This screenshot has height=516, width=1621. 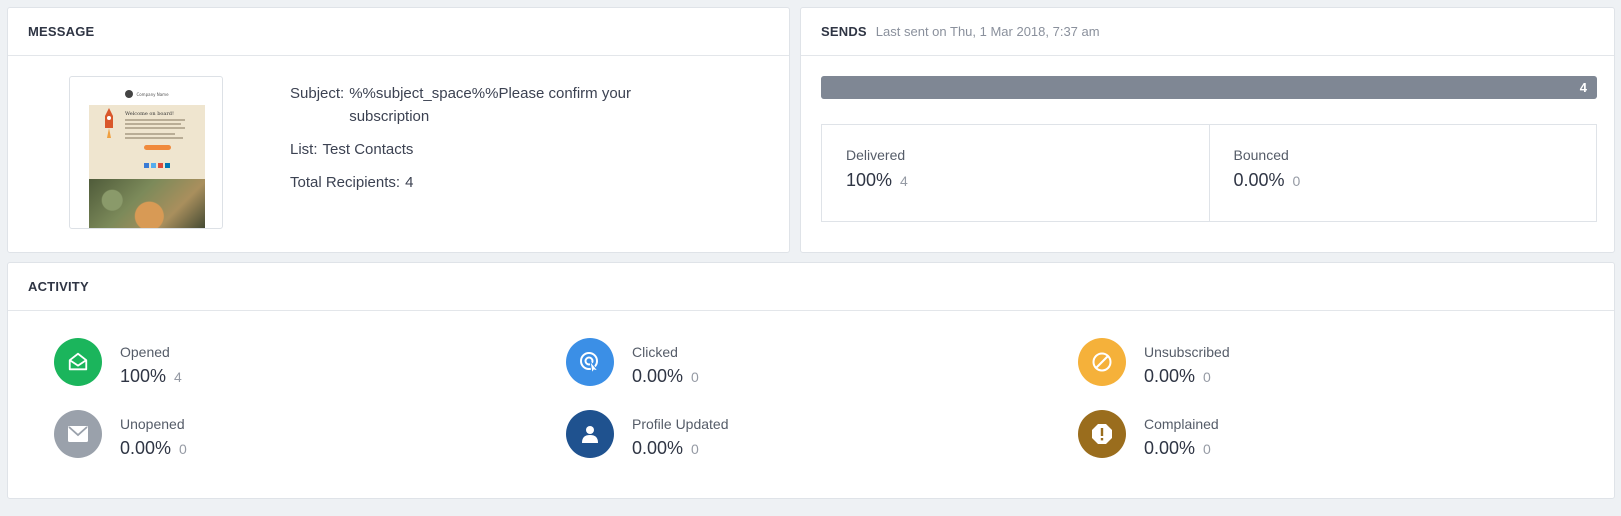 What do you see at coordinates (647, 434) in the screenshot?
I see `activity-profile-updated: Profile Updated 0.00% 0` at bounding box center [647, 434].